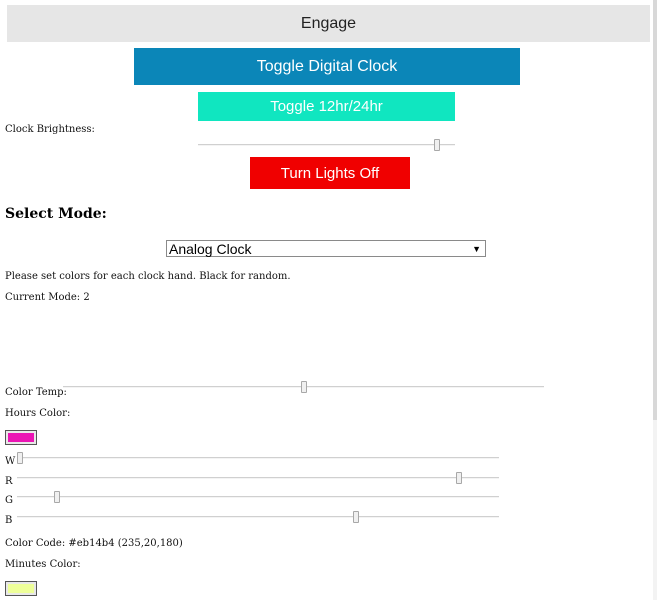  I want to click on minutes-color-fill, so click(21, 588).